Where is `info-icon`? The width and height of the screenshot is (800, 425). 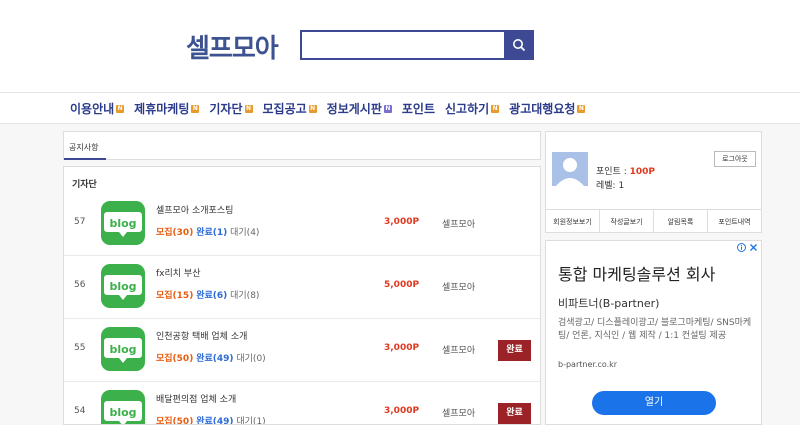 info-icon is located at coordinates (741, 247).